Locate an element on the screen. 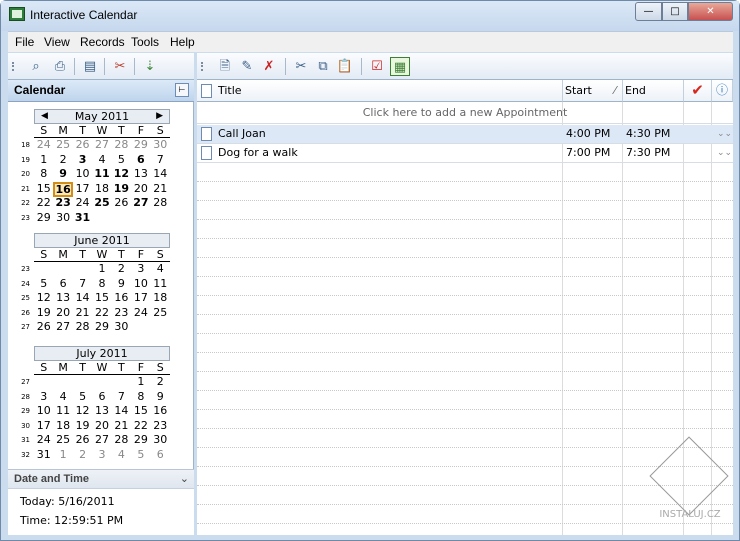 The image size is (740, 541). edit-appointment-icon: ✎ is located at coordinates (247, 66).